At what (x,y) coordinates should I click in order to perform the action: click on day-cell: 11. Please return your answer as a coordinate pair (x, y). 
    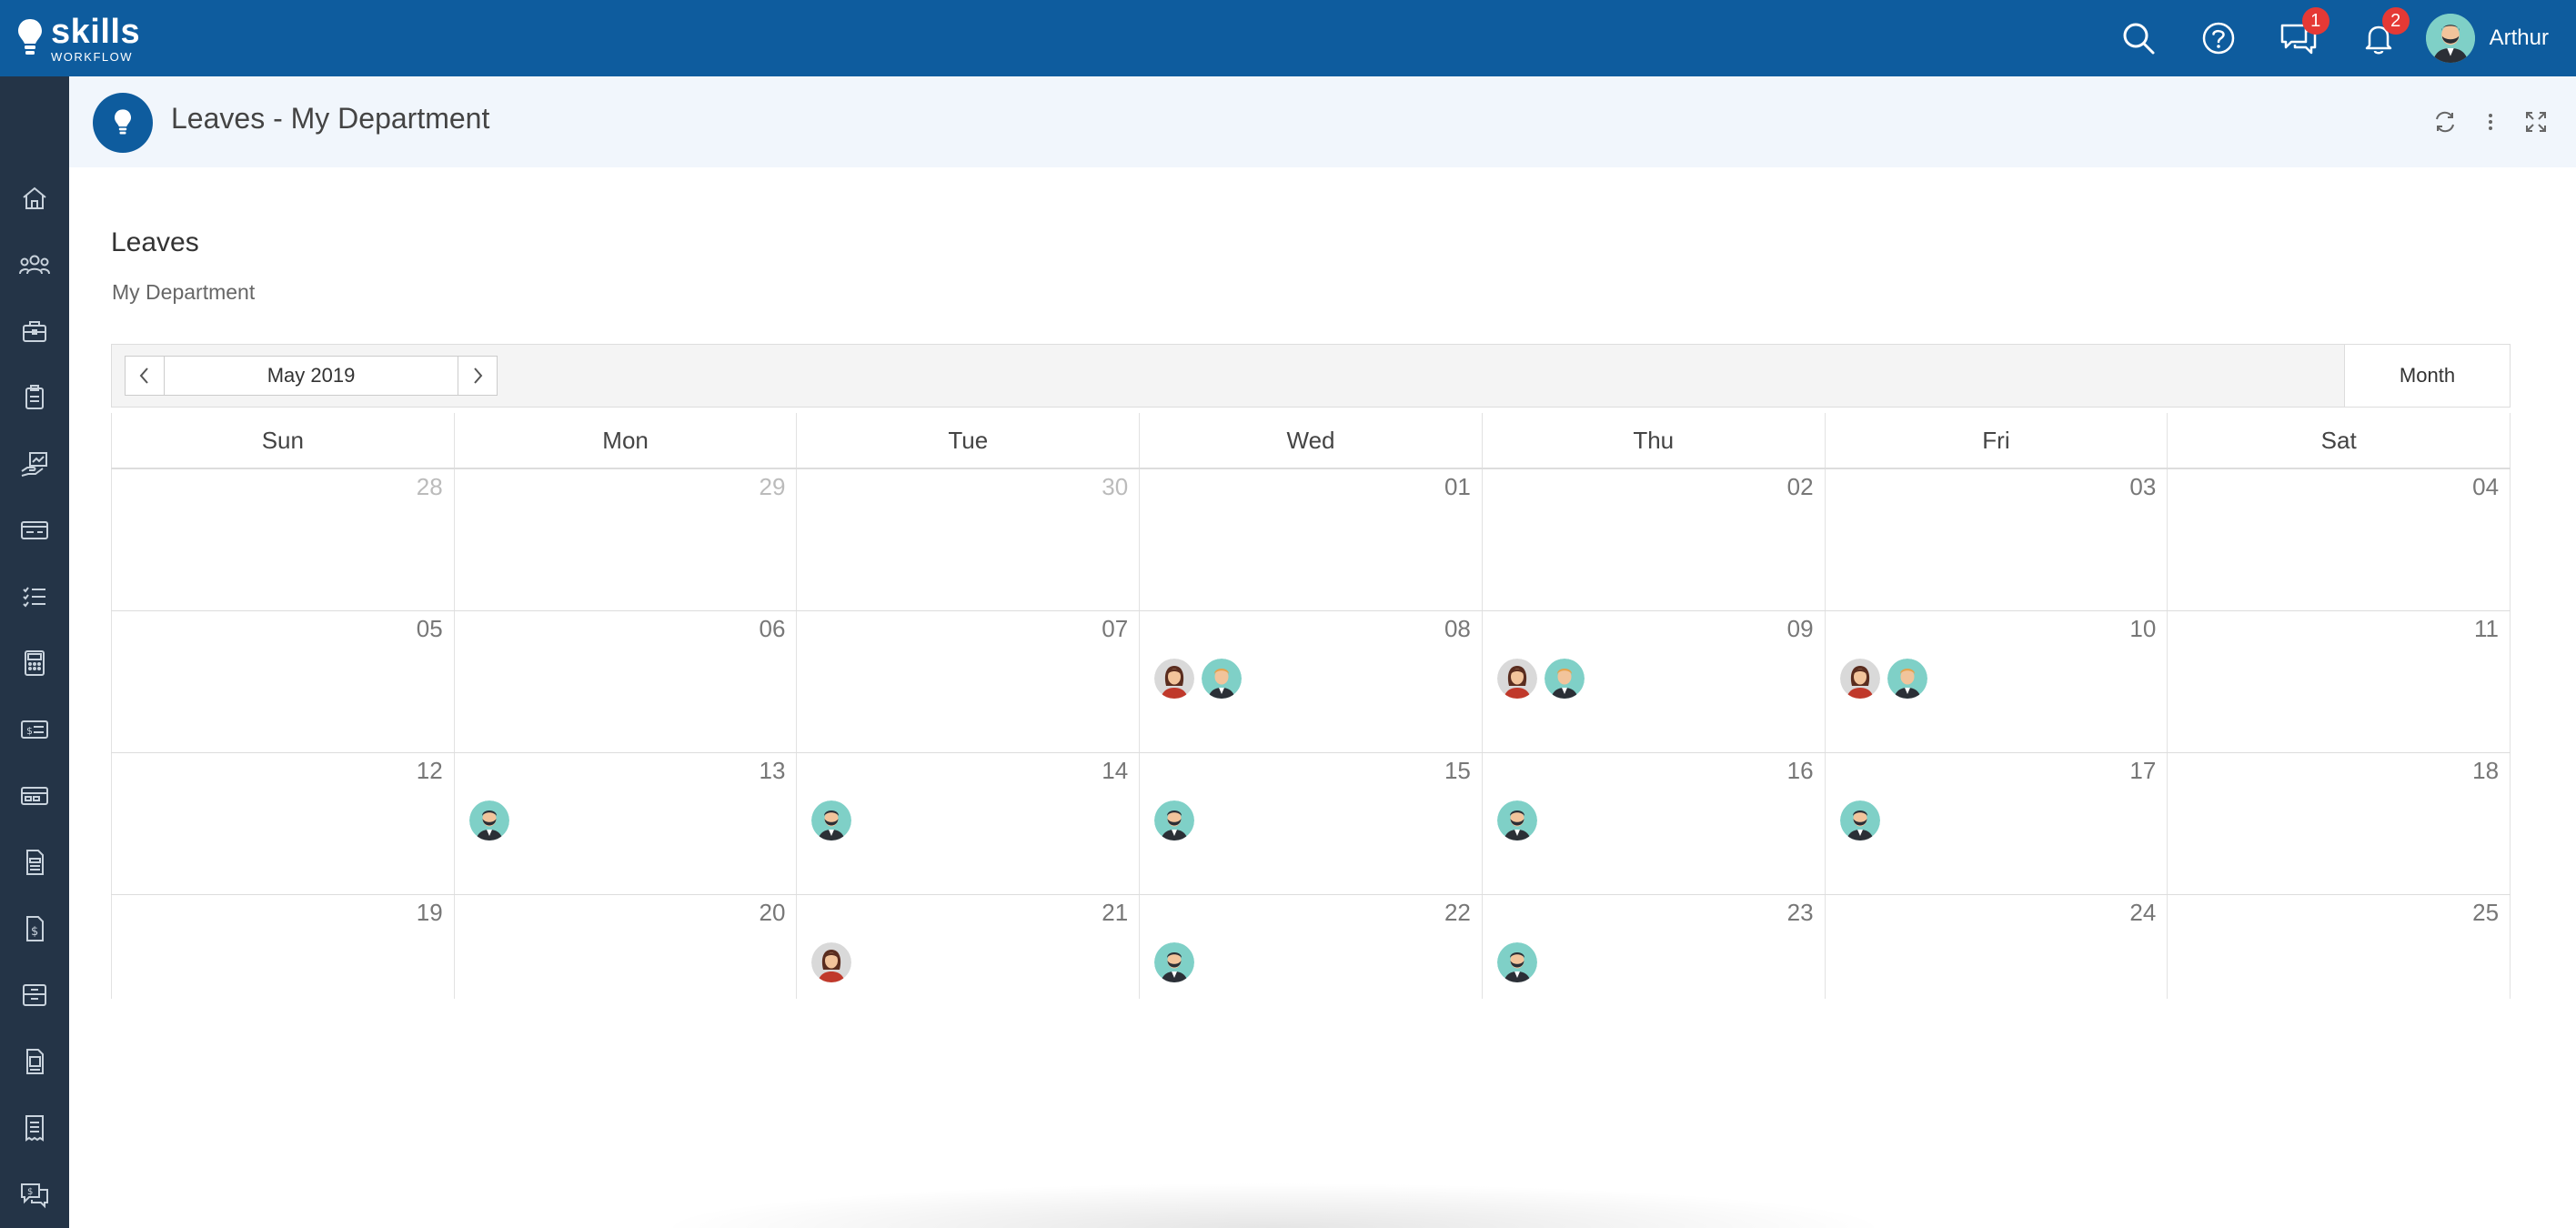
    Looking at the image, I should click on (2339, 682).